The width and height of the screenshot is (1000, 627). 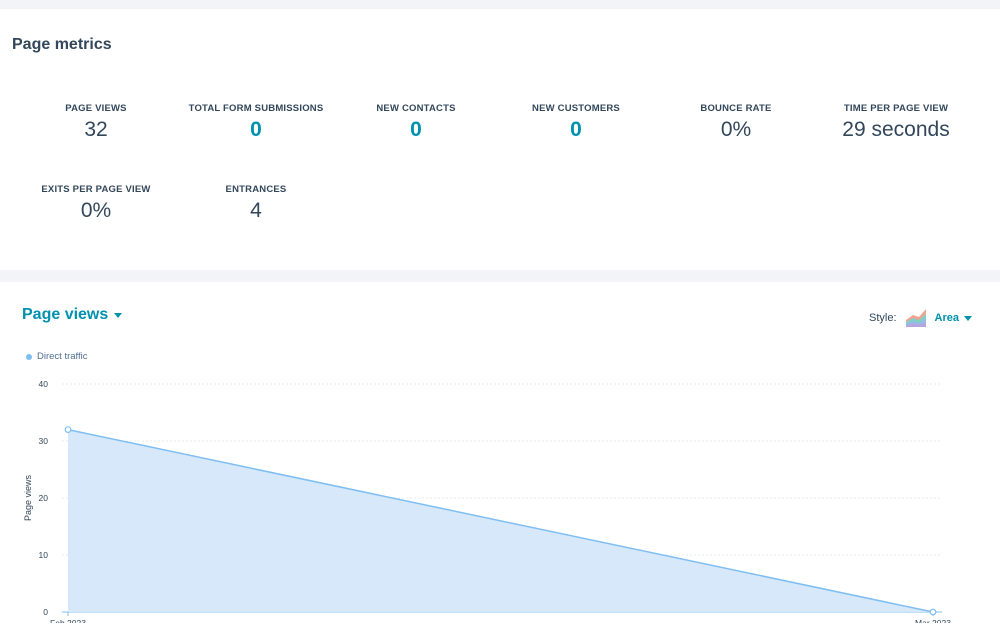 What do you see at coordinates (736, 108) in the screenshot?
I see `metric-label: BOUNCE RATE` at bounding box center [736, 108].